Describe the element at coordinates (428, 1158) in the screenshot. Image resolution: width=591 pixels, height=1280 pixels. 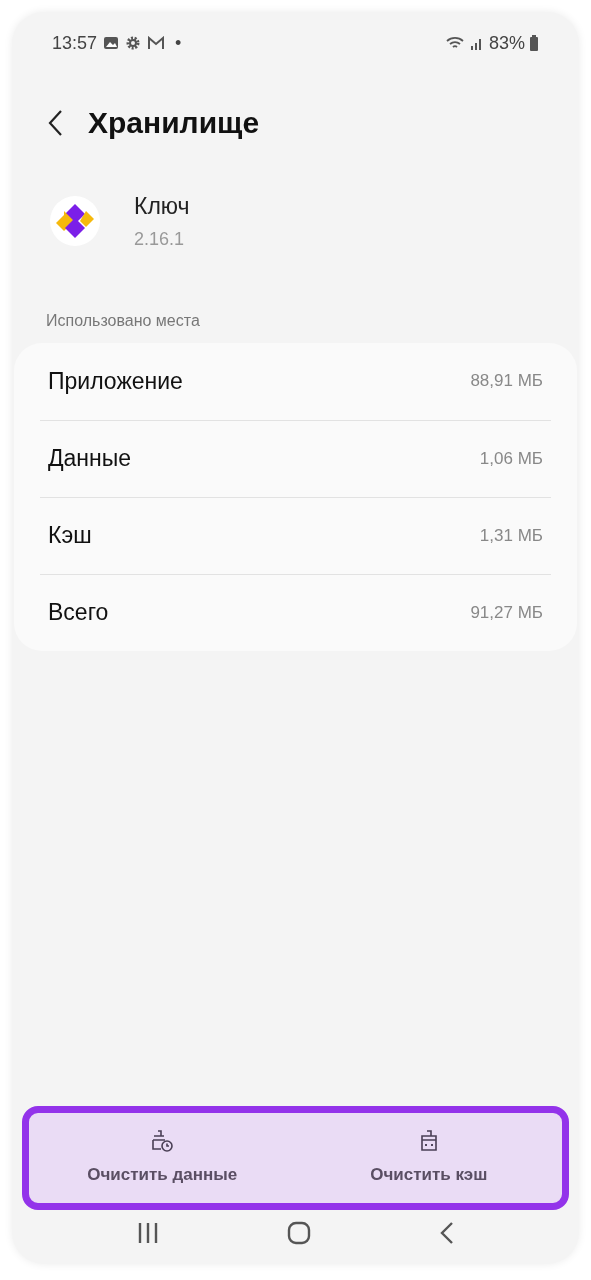
I see `action-button: Очистить кэш` at that location.